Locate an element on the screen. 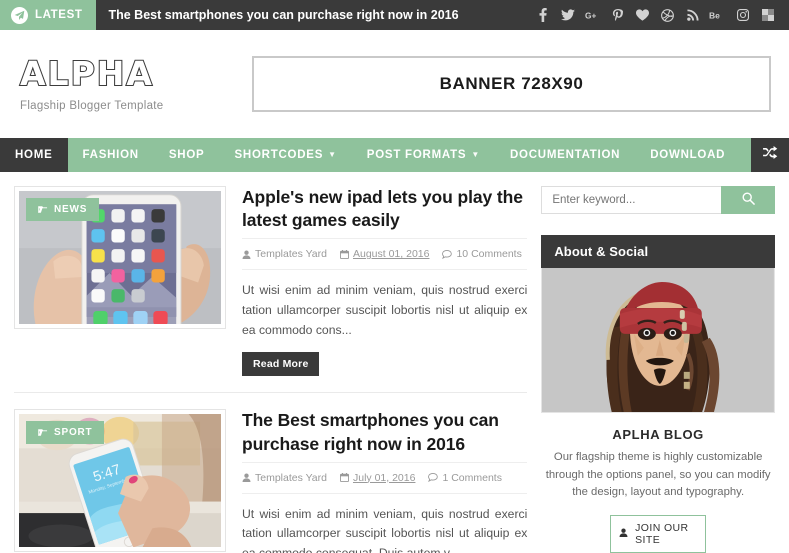  header-banner-ad: BANNER 728X90 is located at coordinates (511, 84).